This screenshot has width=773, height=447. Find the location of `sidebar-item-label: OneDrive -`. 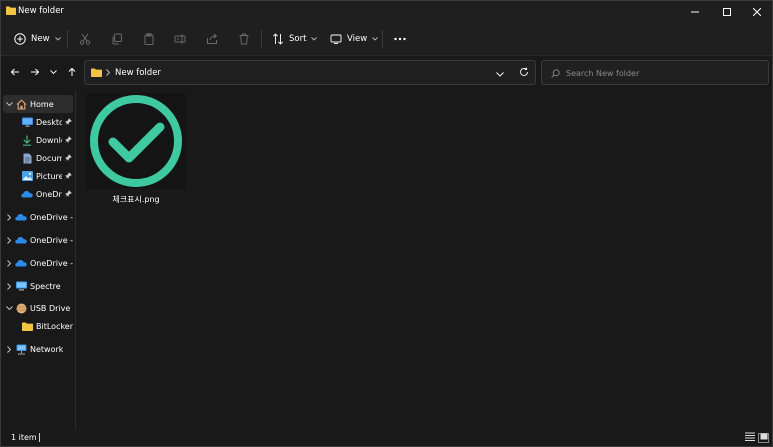

sidebar-item-label: OneDrive - is located at coordinates (51, 217).